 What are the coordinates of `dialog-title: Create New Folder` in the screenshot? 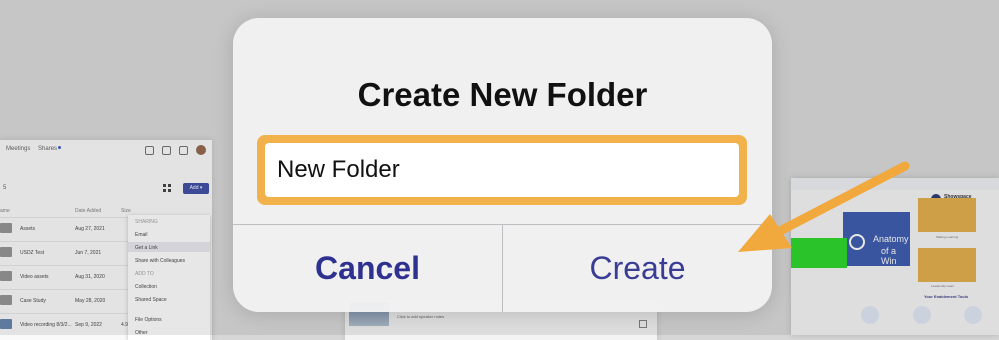 It's located at (502, 94).